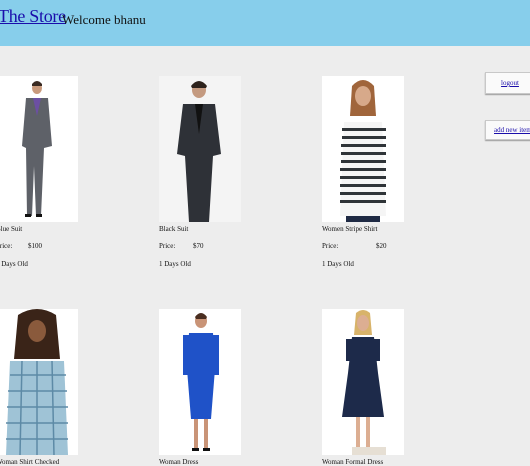 The image size is (530, 466). Describe the element at coordinates (104, 19) in the screenshot. I see `welcome-message: Welcome bhanu` at that location.